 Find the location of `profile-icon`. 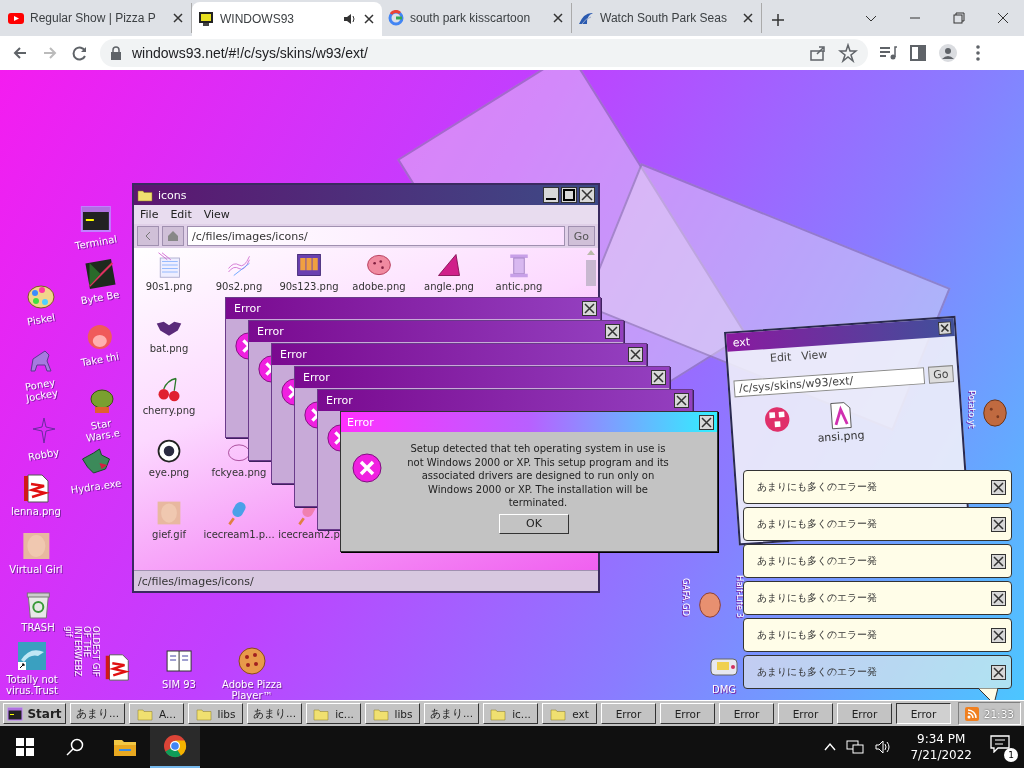

profile-icon is located at coordinates (948, 53).